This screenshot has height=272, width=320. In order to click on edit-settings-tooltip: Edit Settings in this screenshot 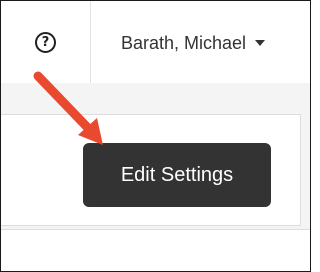, I will do `click(177, 175)`.